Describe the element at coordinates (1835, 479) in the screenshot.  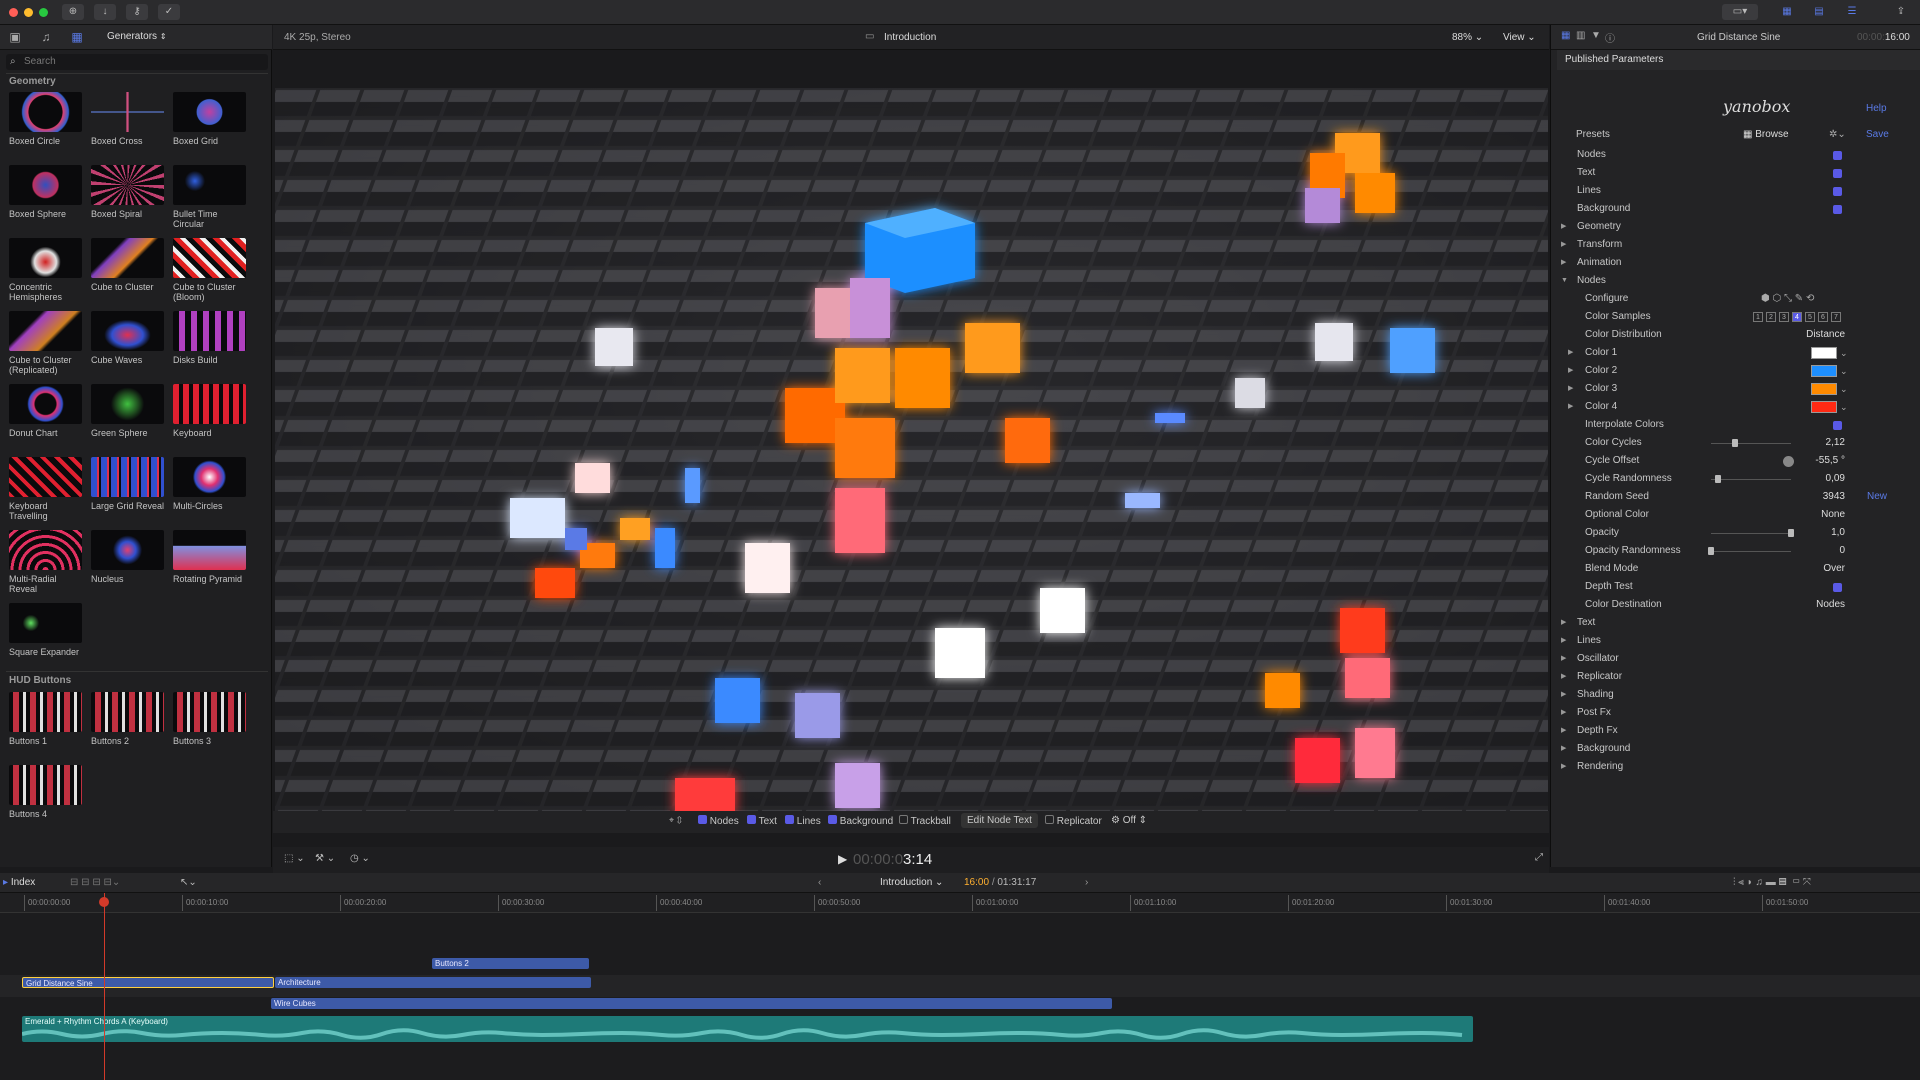
I see `param-value: 0,09` at that location.